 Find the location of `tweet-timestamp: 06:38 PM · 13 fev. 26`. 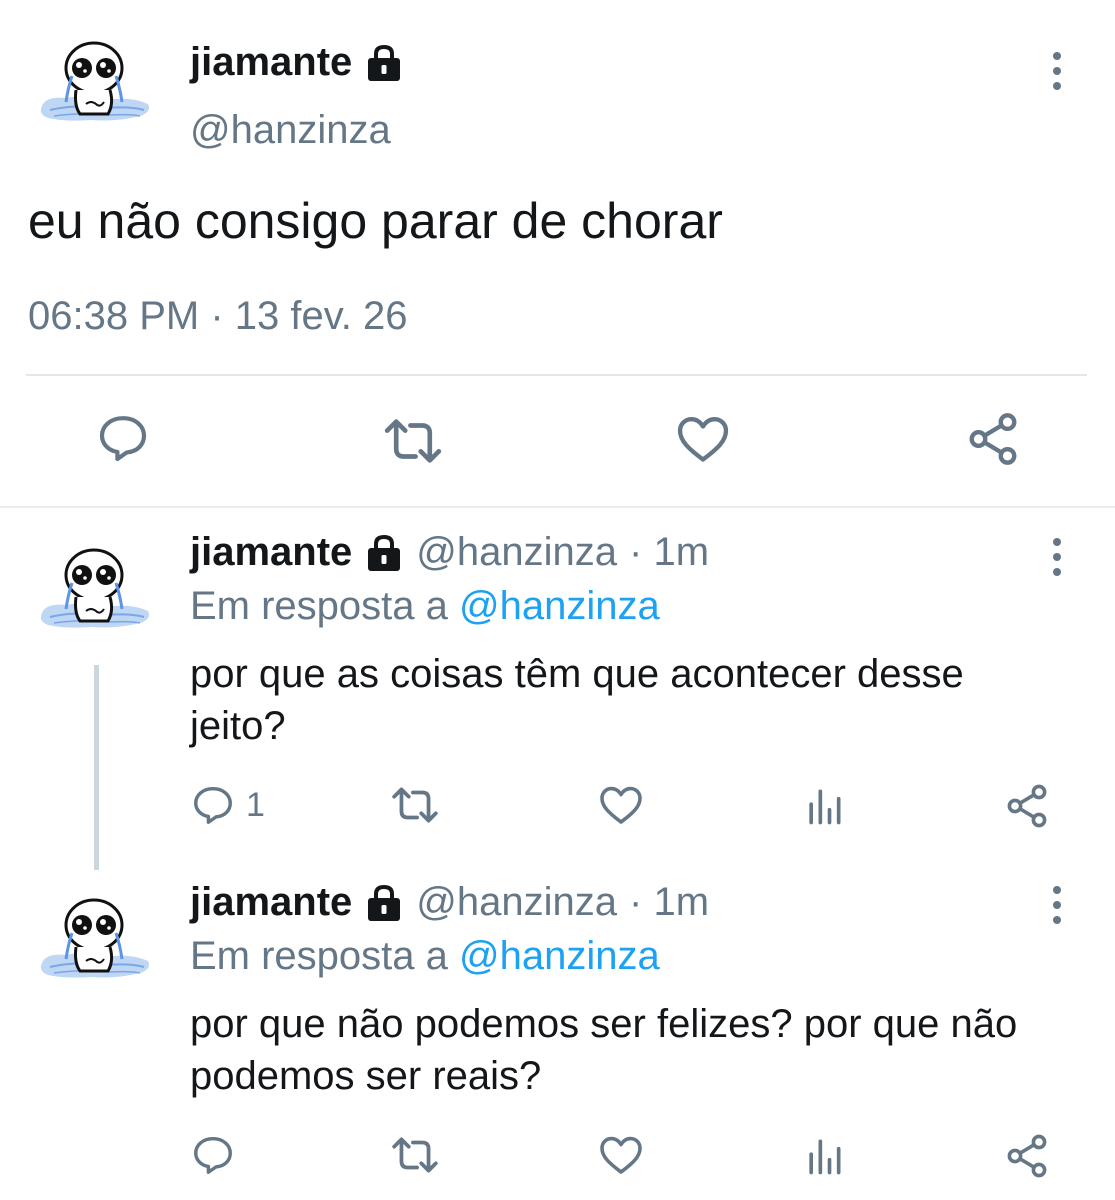

tweet-timestamp: 06:38 PM · 13 fev. 26 is located at coordinates (218, 316).